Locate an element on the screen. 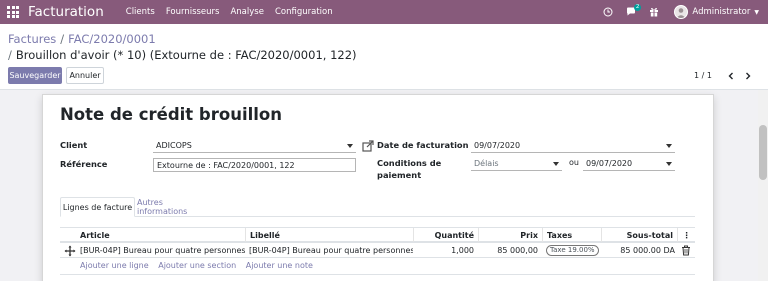 This screenshot has height=281, width=768. col-price: Prix is located at coordinates (510, 235).